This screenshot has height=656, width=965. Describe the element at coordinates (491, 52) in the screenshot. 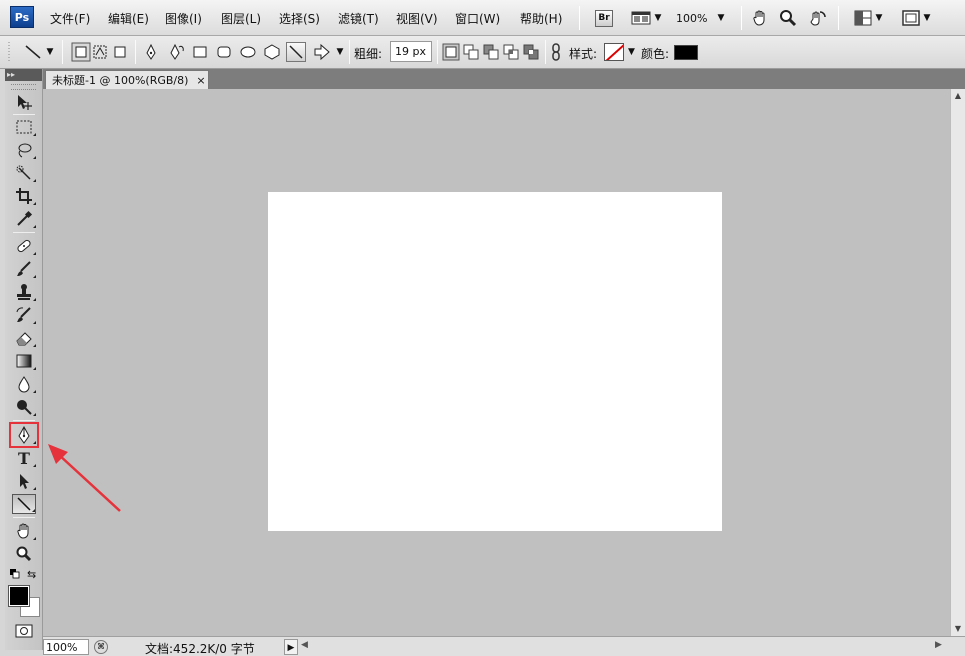

I see `subtract-from-shape-area-button` at that location.